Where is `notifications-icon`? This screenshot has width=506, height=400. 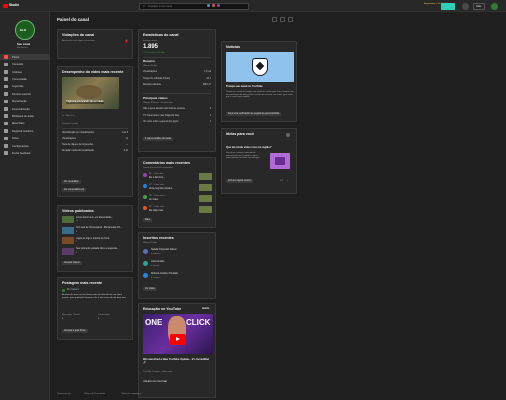
notifications-icon is located at coordinates (465, 6).